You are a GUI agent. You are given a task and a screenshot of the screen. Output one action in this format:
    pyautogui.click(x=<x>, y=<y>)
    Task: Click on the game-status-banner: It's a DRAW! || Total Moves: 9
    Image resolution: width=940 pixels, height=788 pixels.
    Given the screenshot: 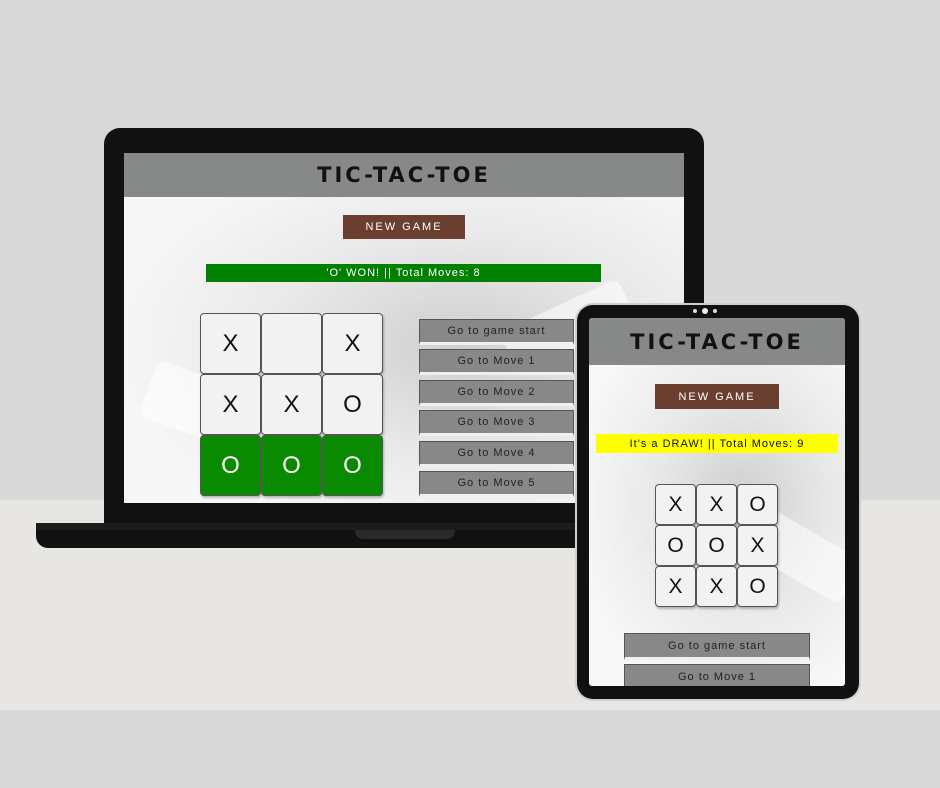 What is the action you would take?
    pyautogui.click(x=717, y=443)
    